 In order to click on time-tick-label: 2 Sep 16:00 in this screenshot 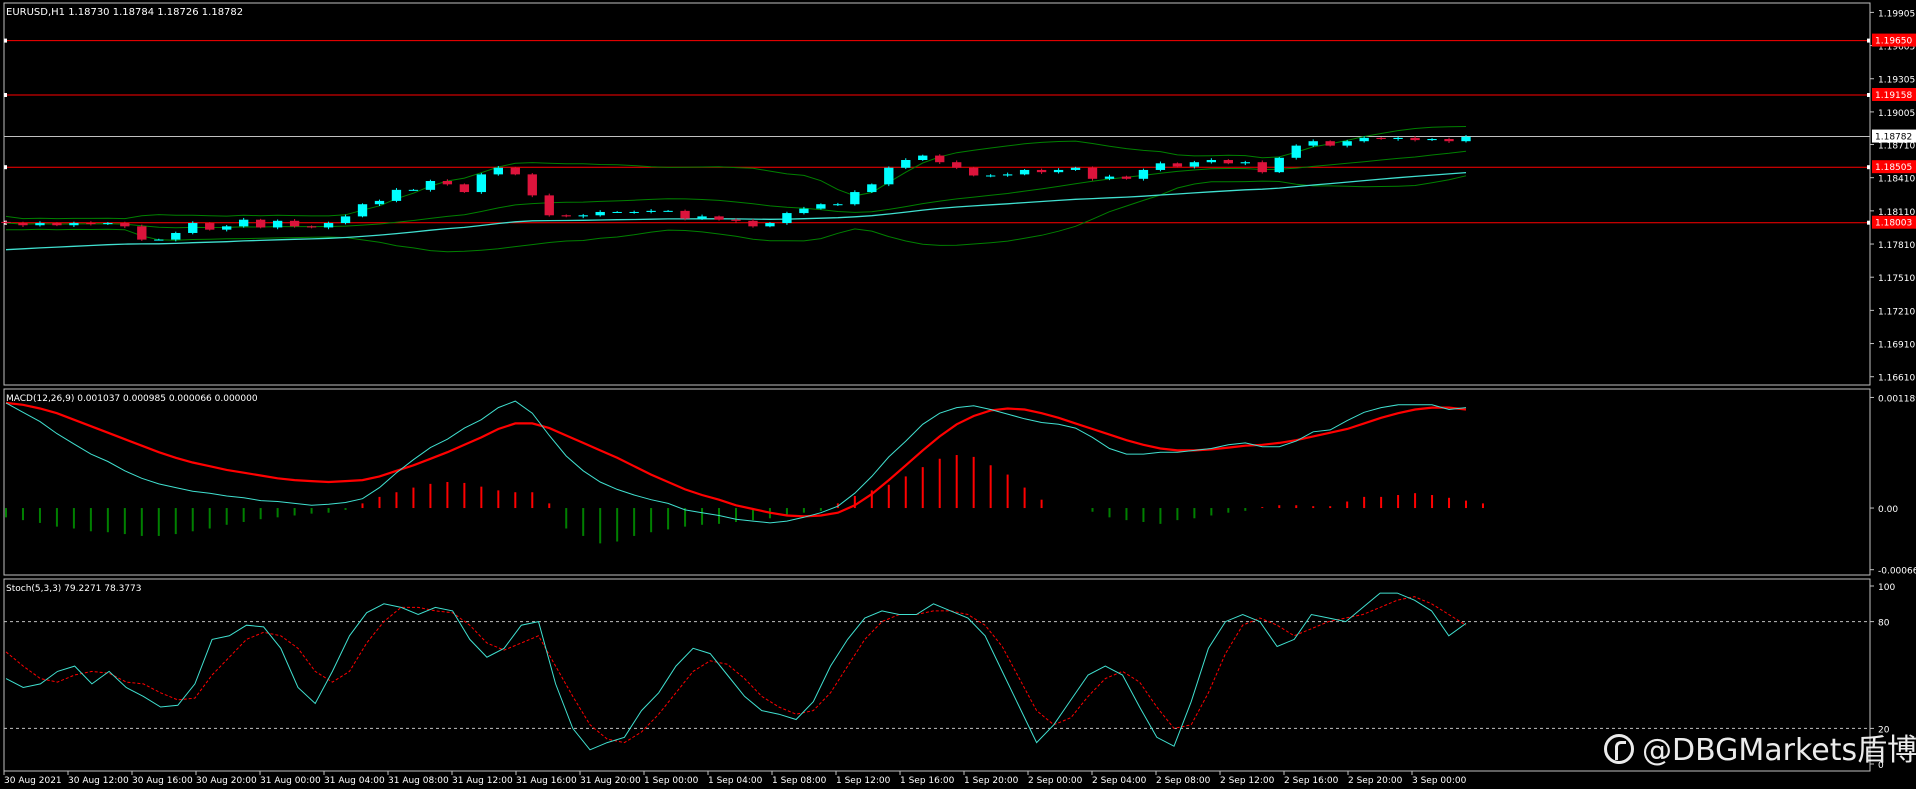, I will do `click(1311, 781)`.